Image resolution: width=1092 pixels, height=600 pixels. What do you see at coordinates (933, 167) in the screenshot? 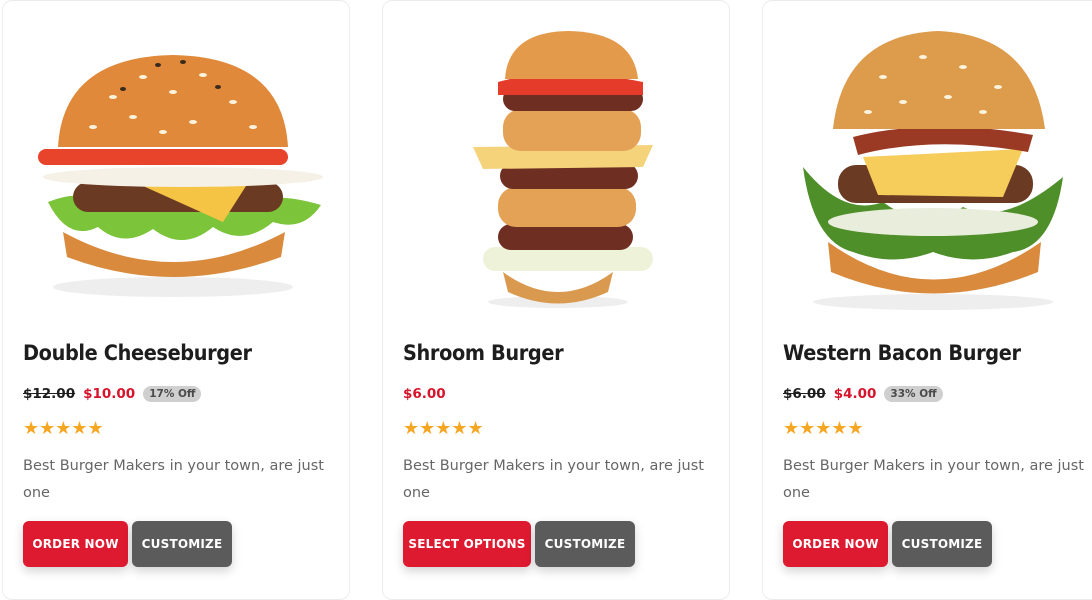
I see `product-image-western-bacon-burger` at bounding box center [933, 167].